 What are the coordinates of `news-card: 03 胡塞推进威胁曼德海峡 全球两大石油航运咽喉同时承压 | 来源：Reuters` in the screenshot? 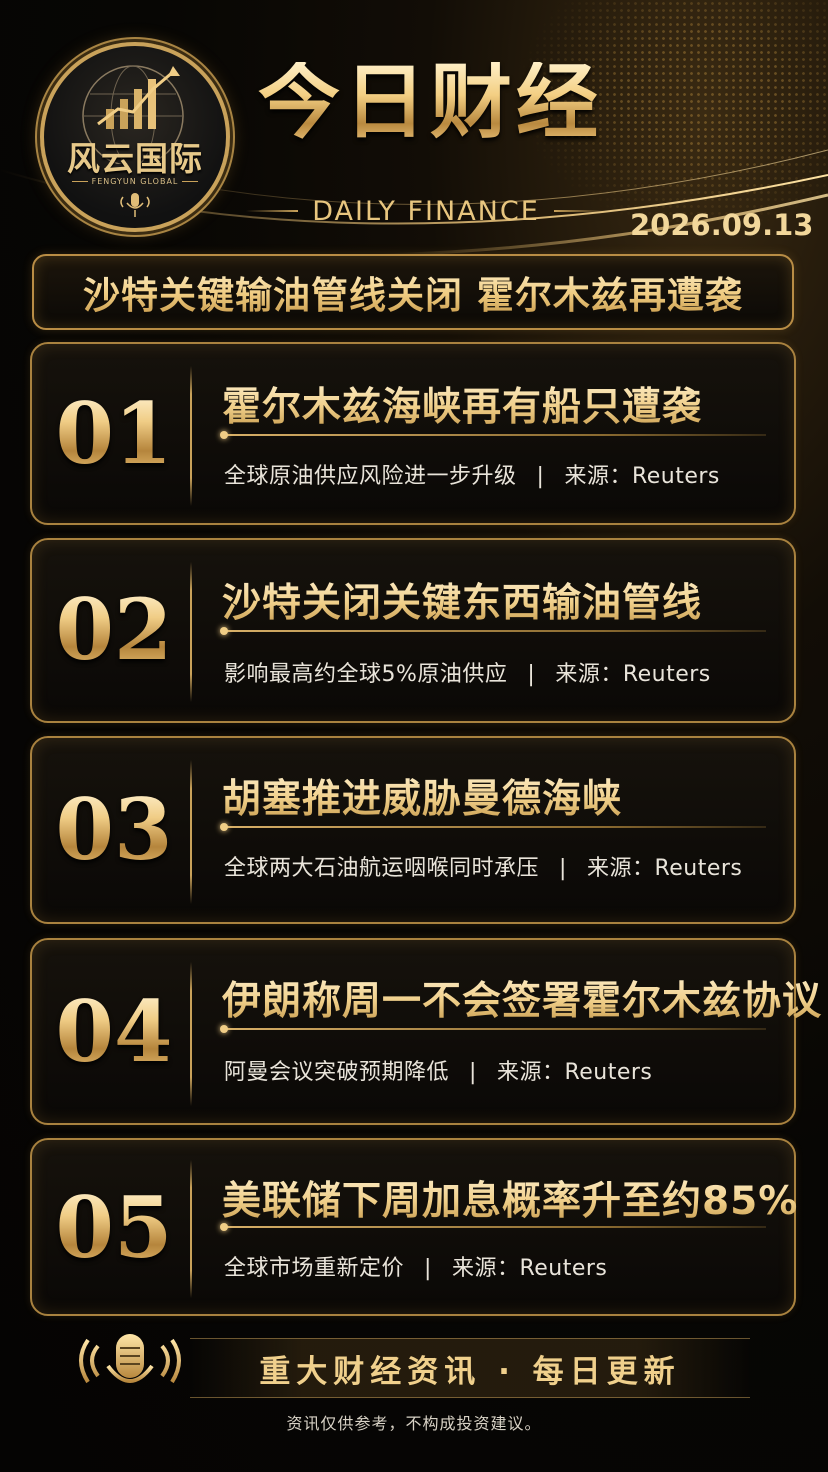 It's located at (413, 830).